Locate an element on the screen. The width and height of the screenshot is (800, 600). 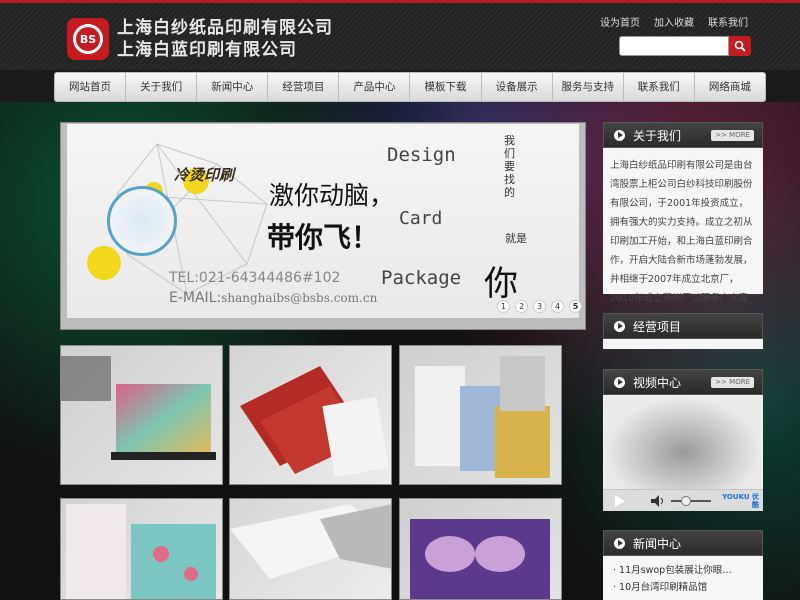
banner-word-package: Package is located at coordinates (421, 278).